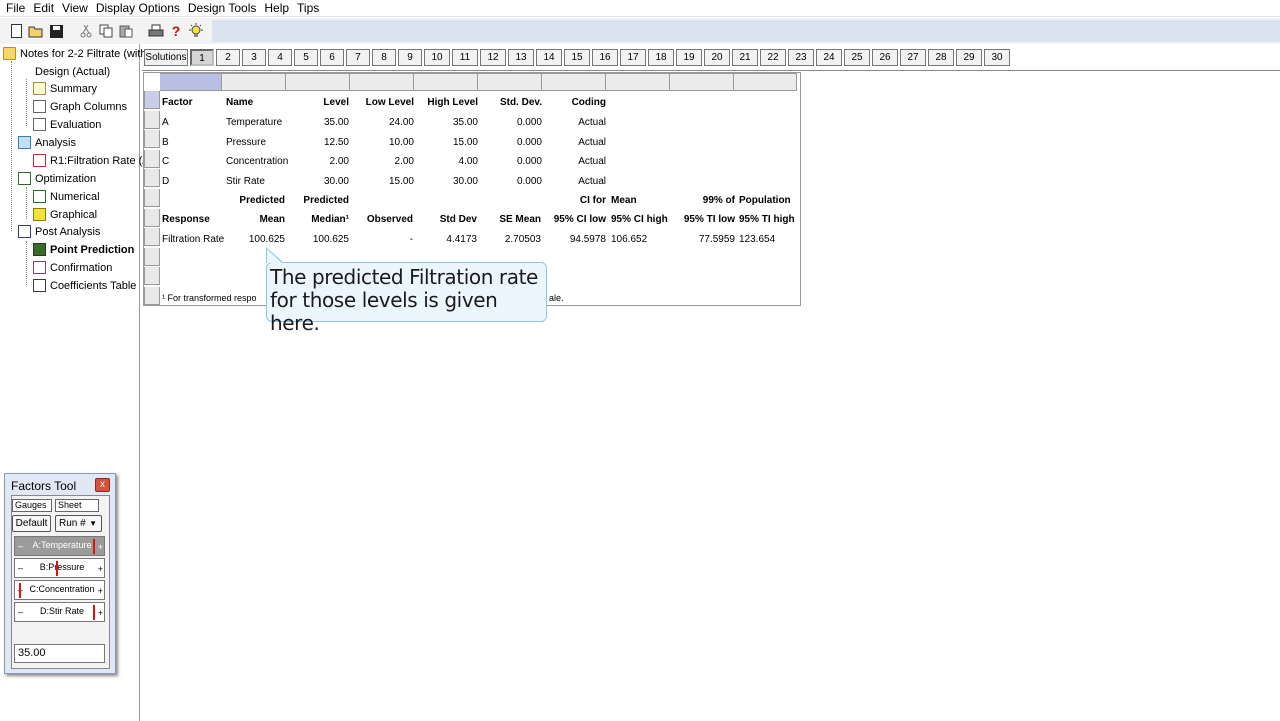 The width and height of the screenshot is (1280, 721). Describe the element at coordinates (384, 122) in the screenshot. I see `factor-cell-low: 24.00` at that location.